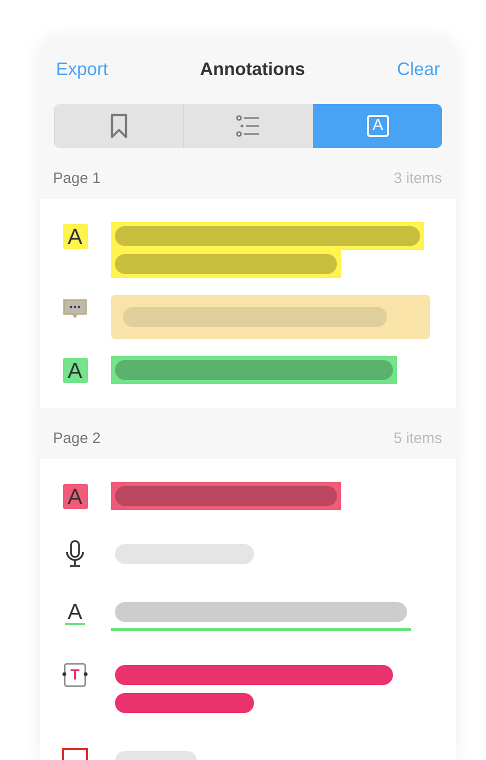 The image size is (486, 760). Describe the element at coordinates (75, 554) in the screenshot. I see `microphone-icon` at that location.